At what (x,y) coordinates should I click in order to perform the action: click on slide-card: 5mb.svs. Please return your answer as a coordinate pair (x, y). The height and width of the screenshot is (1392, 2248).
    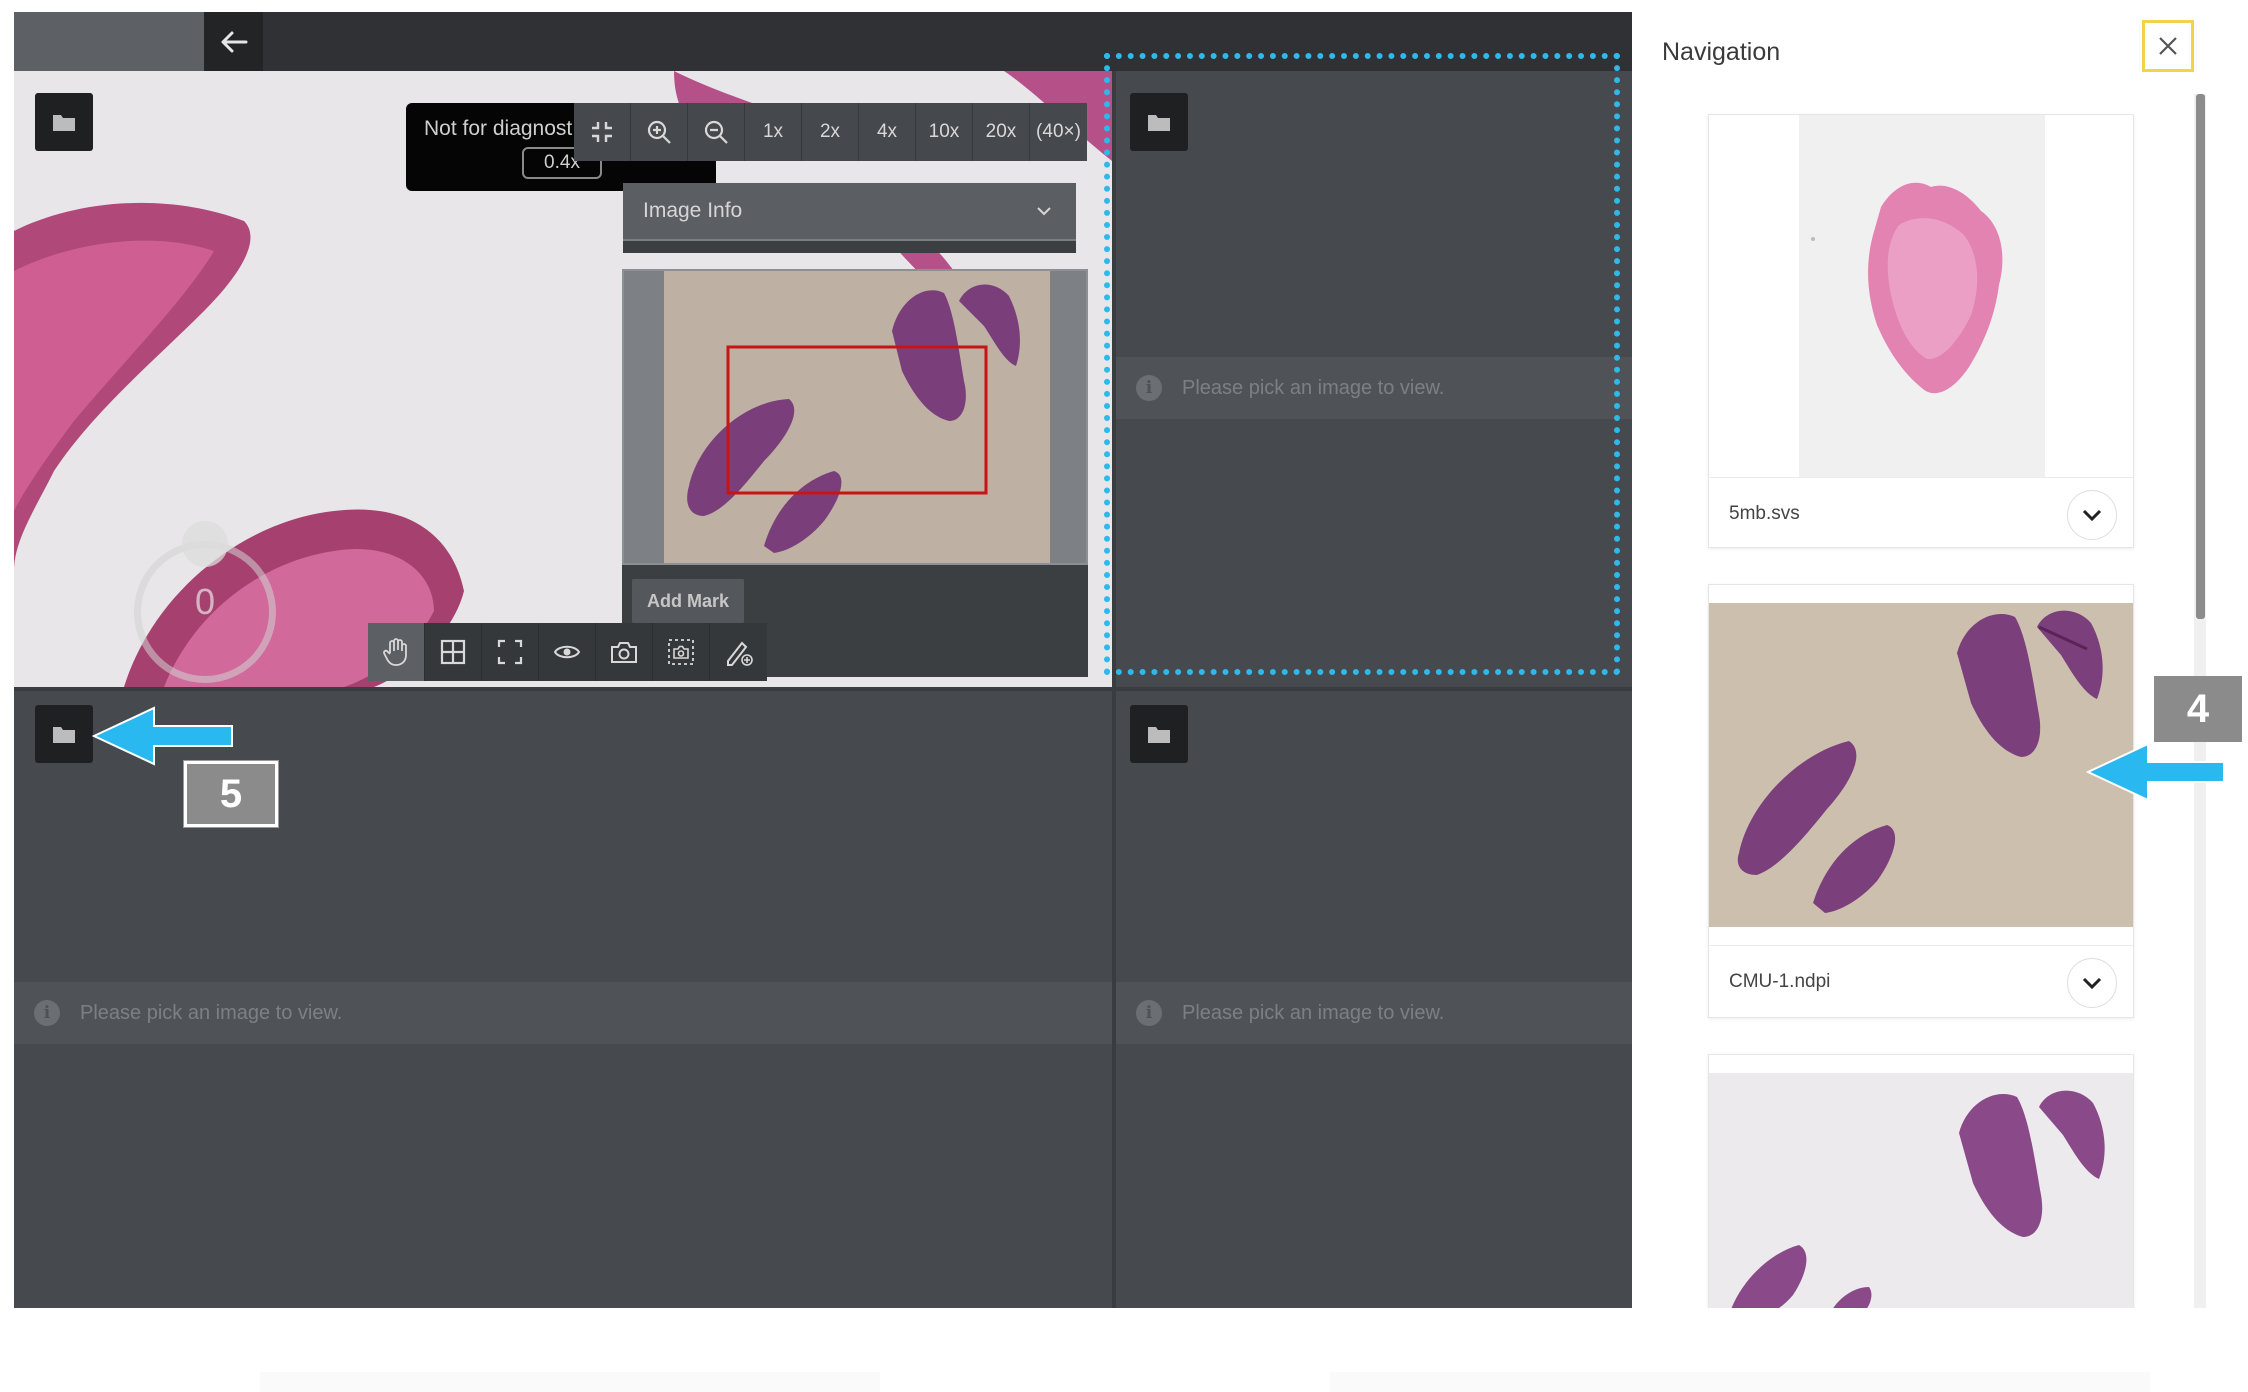
    Looking at the image, I should click on (1921, 331).